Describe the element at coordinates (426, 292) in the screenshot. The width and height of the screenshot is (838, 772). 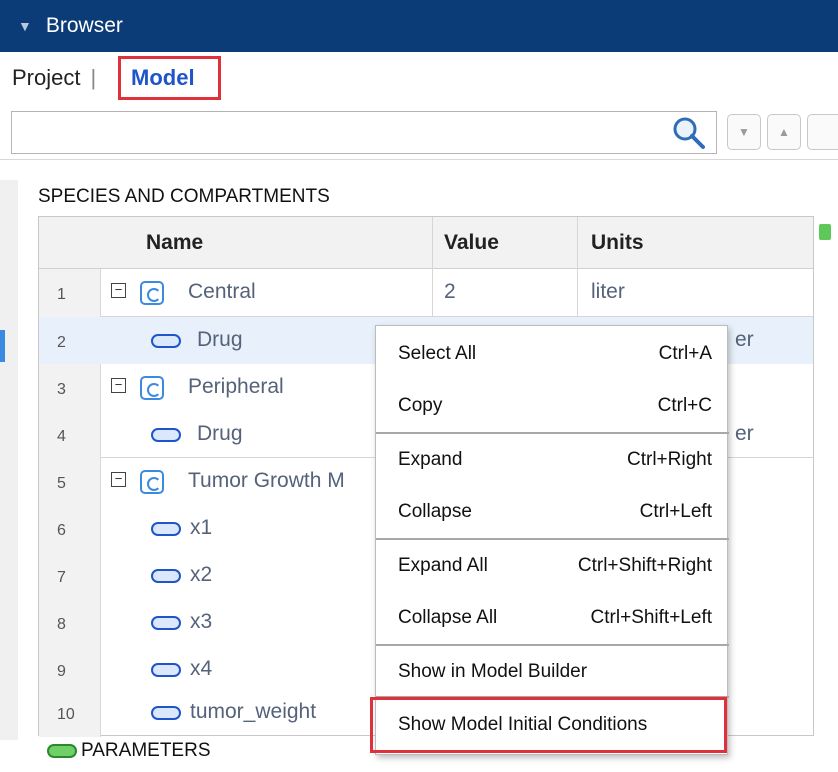
I see `table-row: 1 − Central 2 liter` at that location.